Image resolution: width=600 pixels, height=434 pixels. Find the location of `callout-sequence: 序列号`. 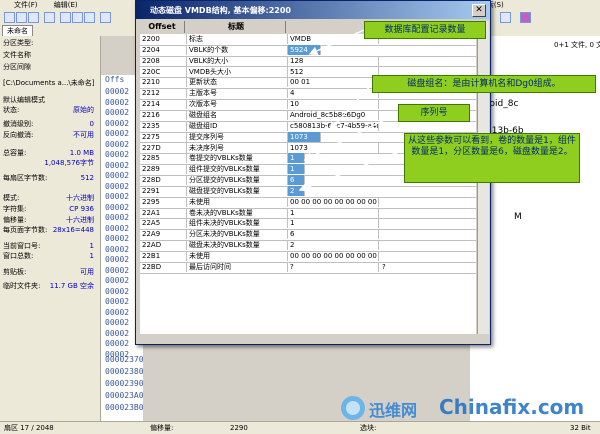

callout-sequence: 序列号 is located at coordinates (434, 113).